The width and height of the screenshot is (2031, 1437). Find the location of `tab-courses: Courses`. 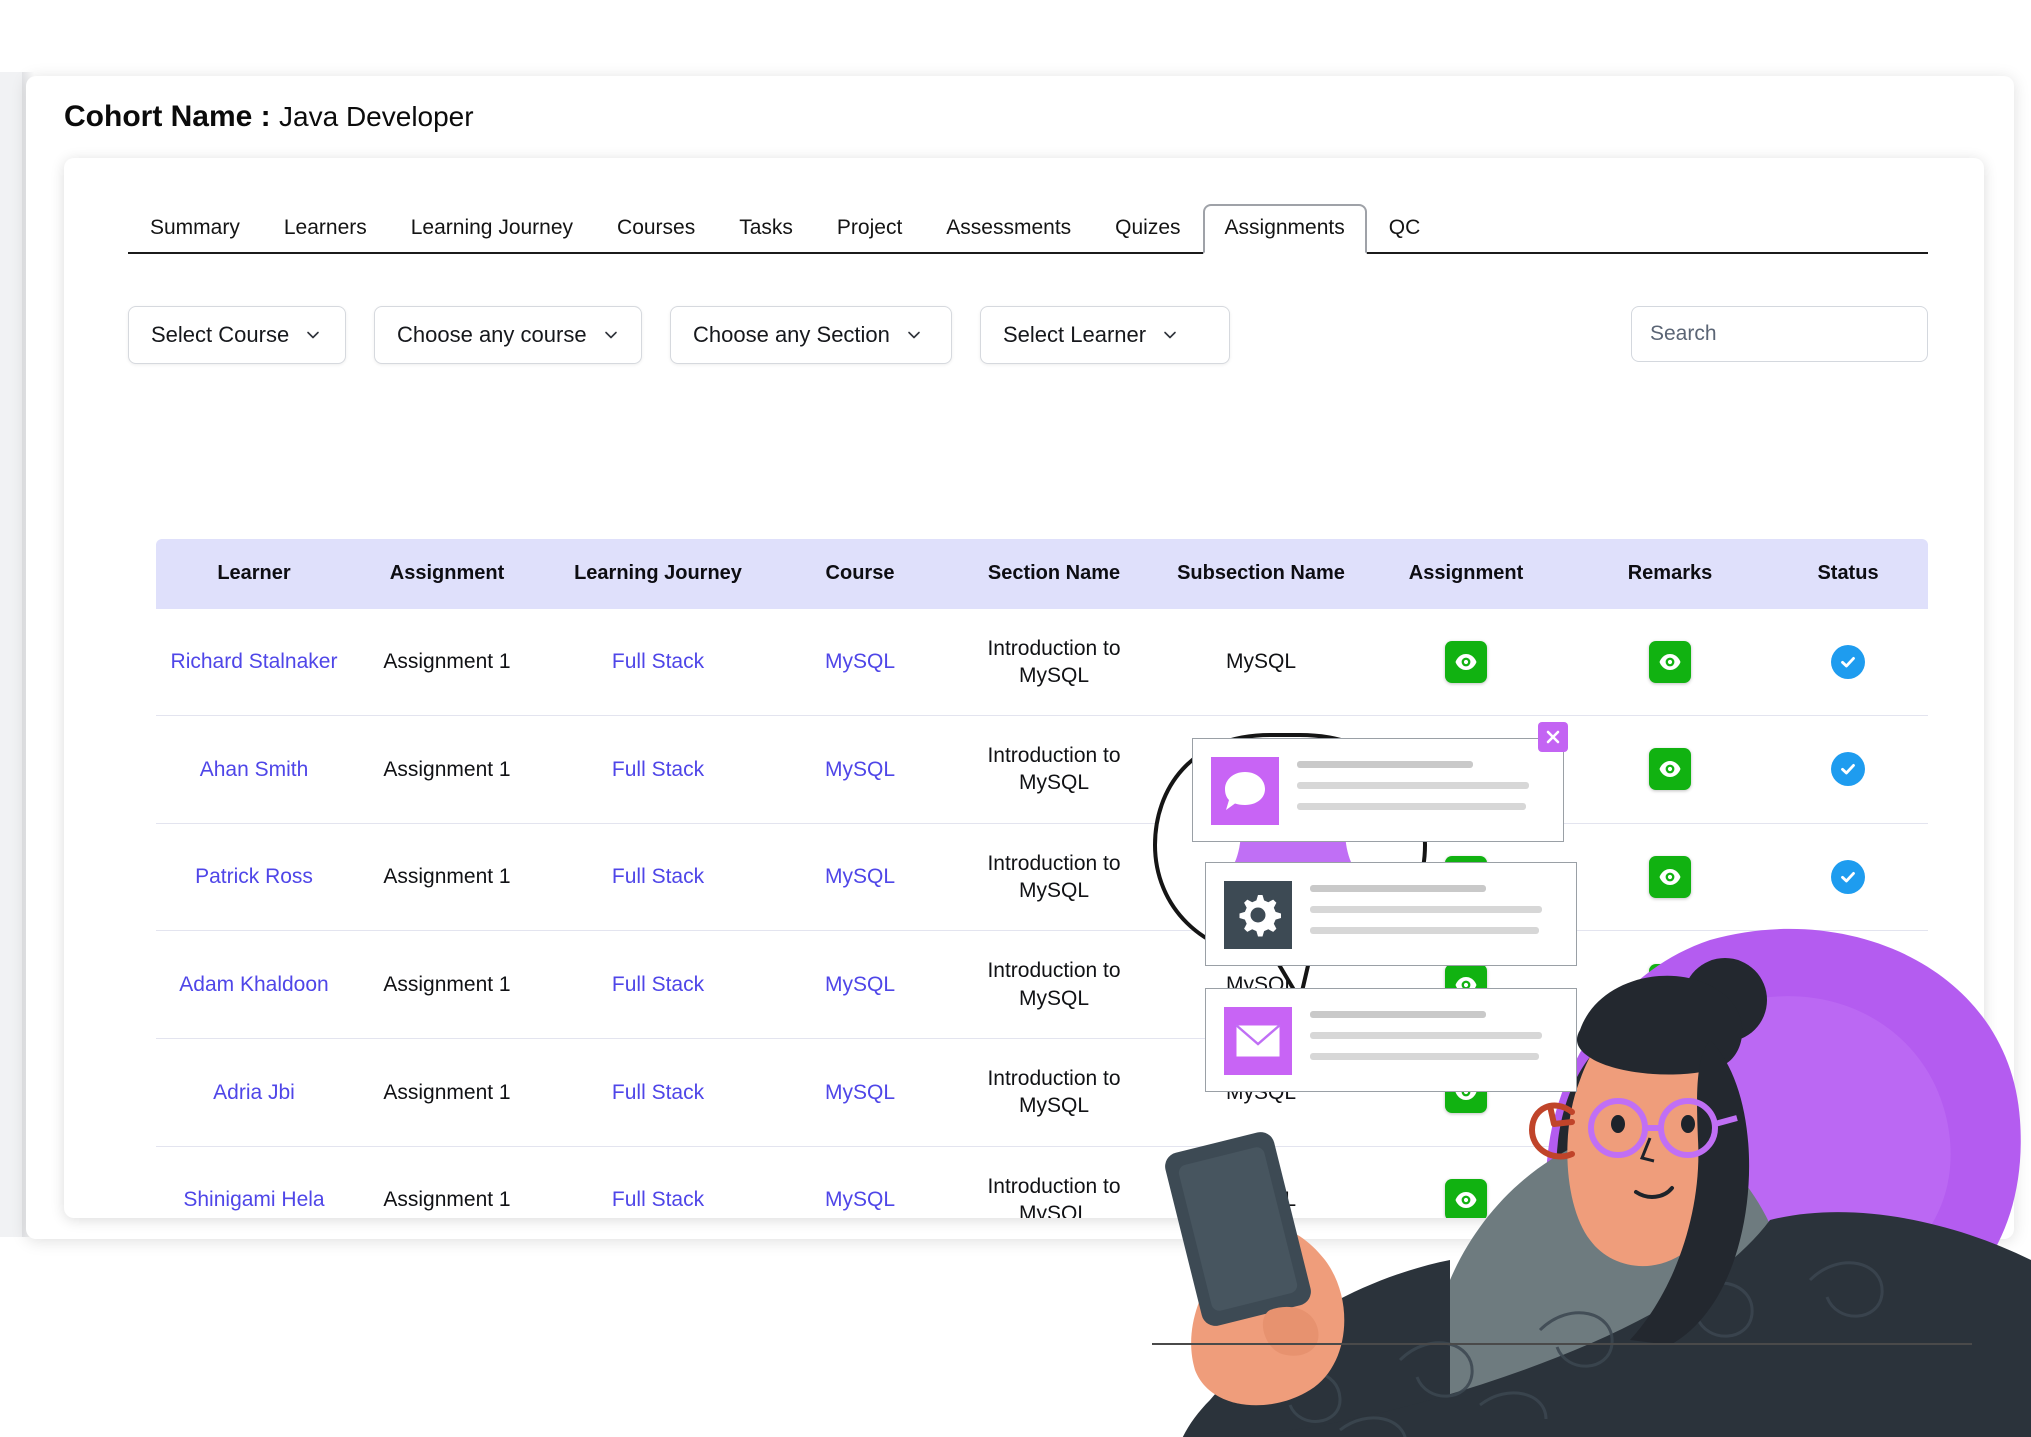

tab-courses: Courses is located at coordinates (656, 229).